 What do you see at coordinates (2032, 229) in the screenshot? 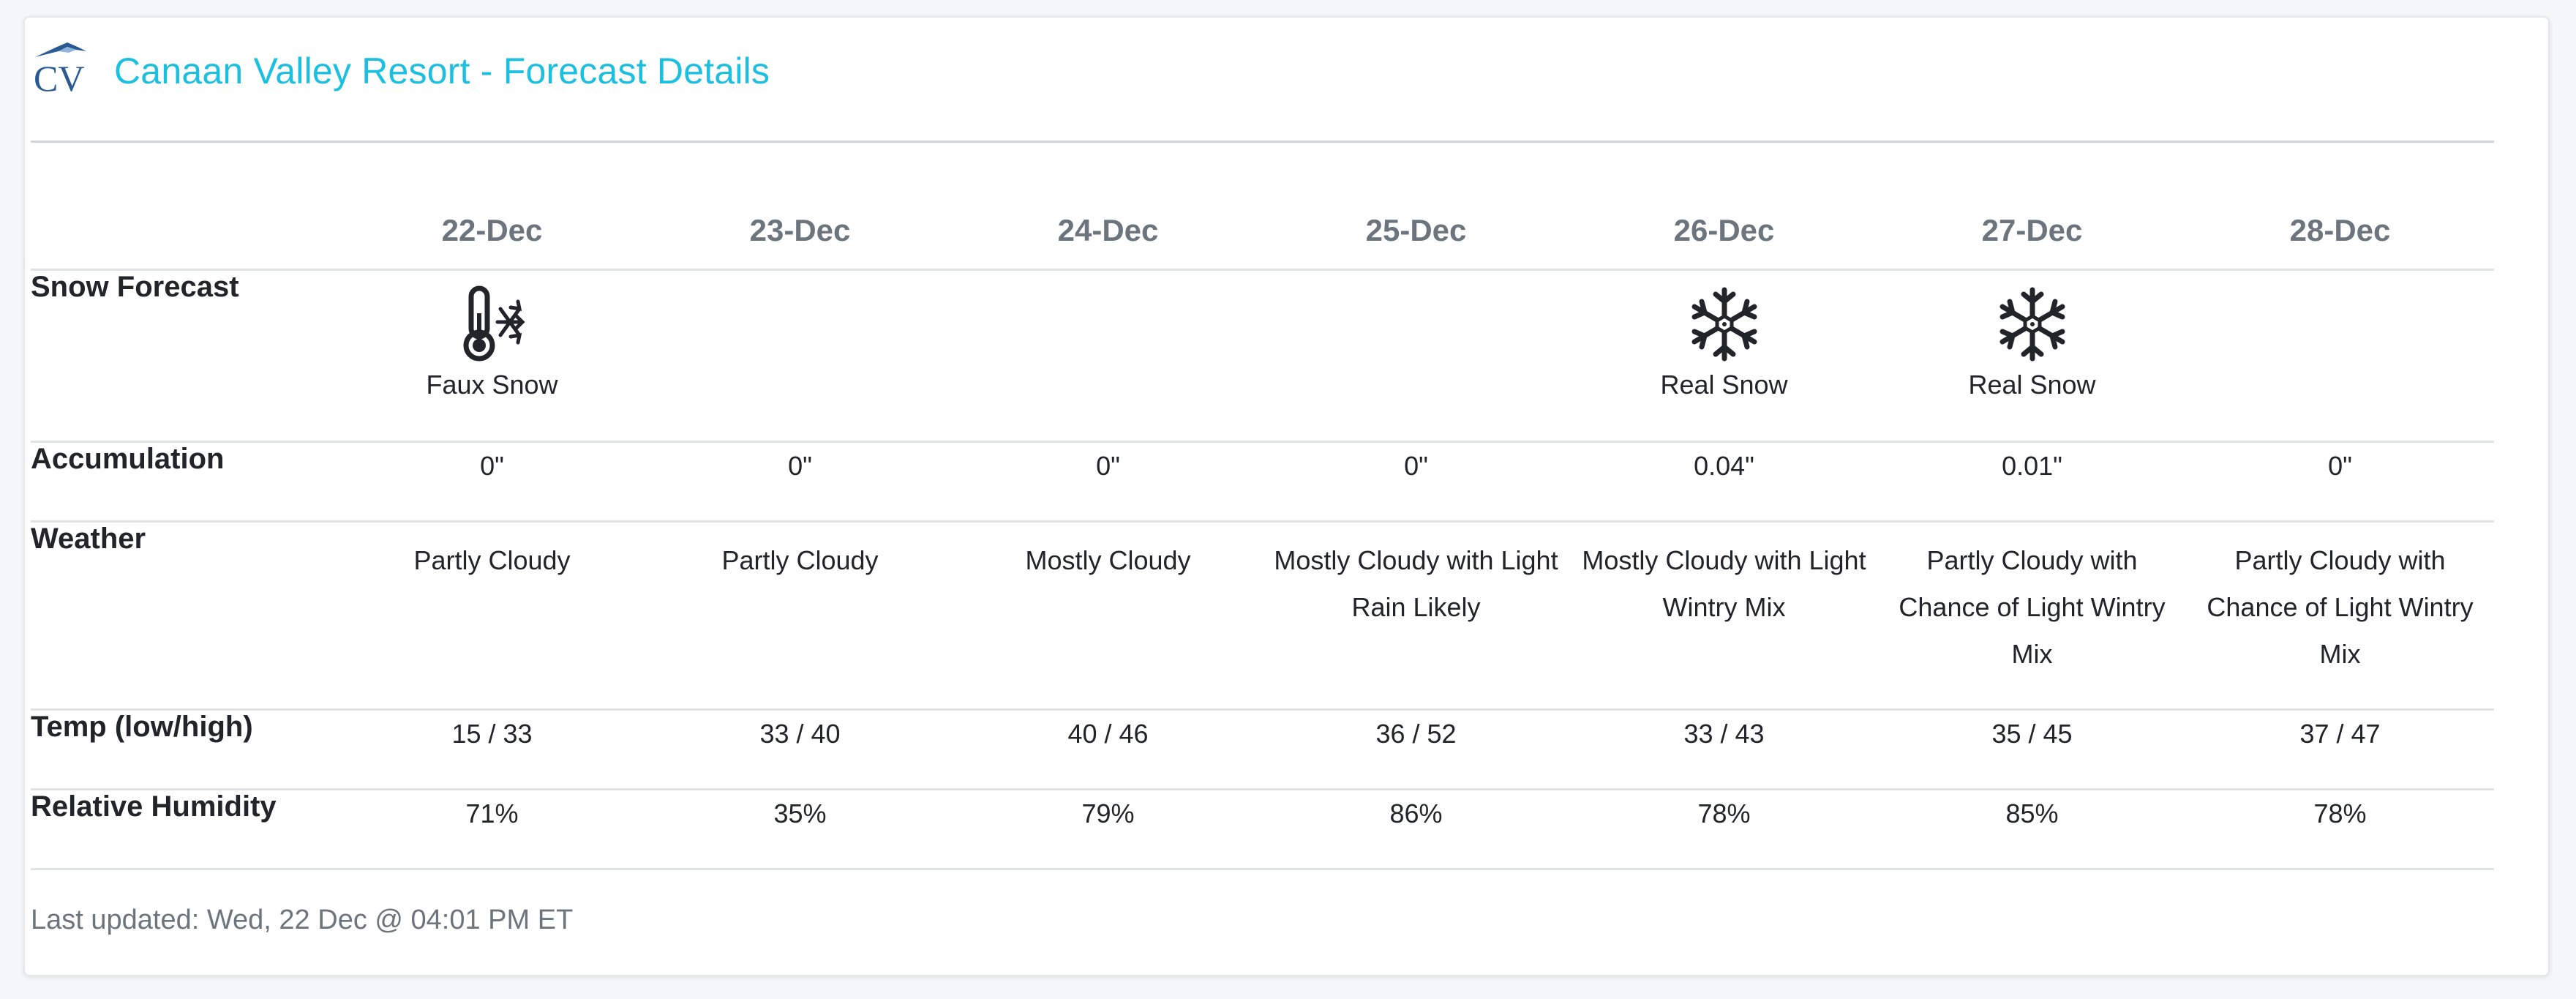
I see `date-header: 27-Dec` at bounding box center [2032, 229].